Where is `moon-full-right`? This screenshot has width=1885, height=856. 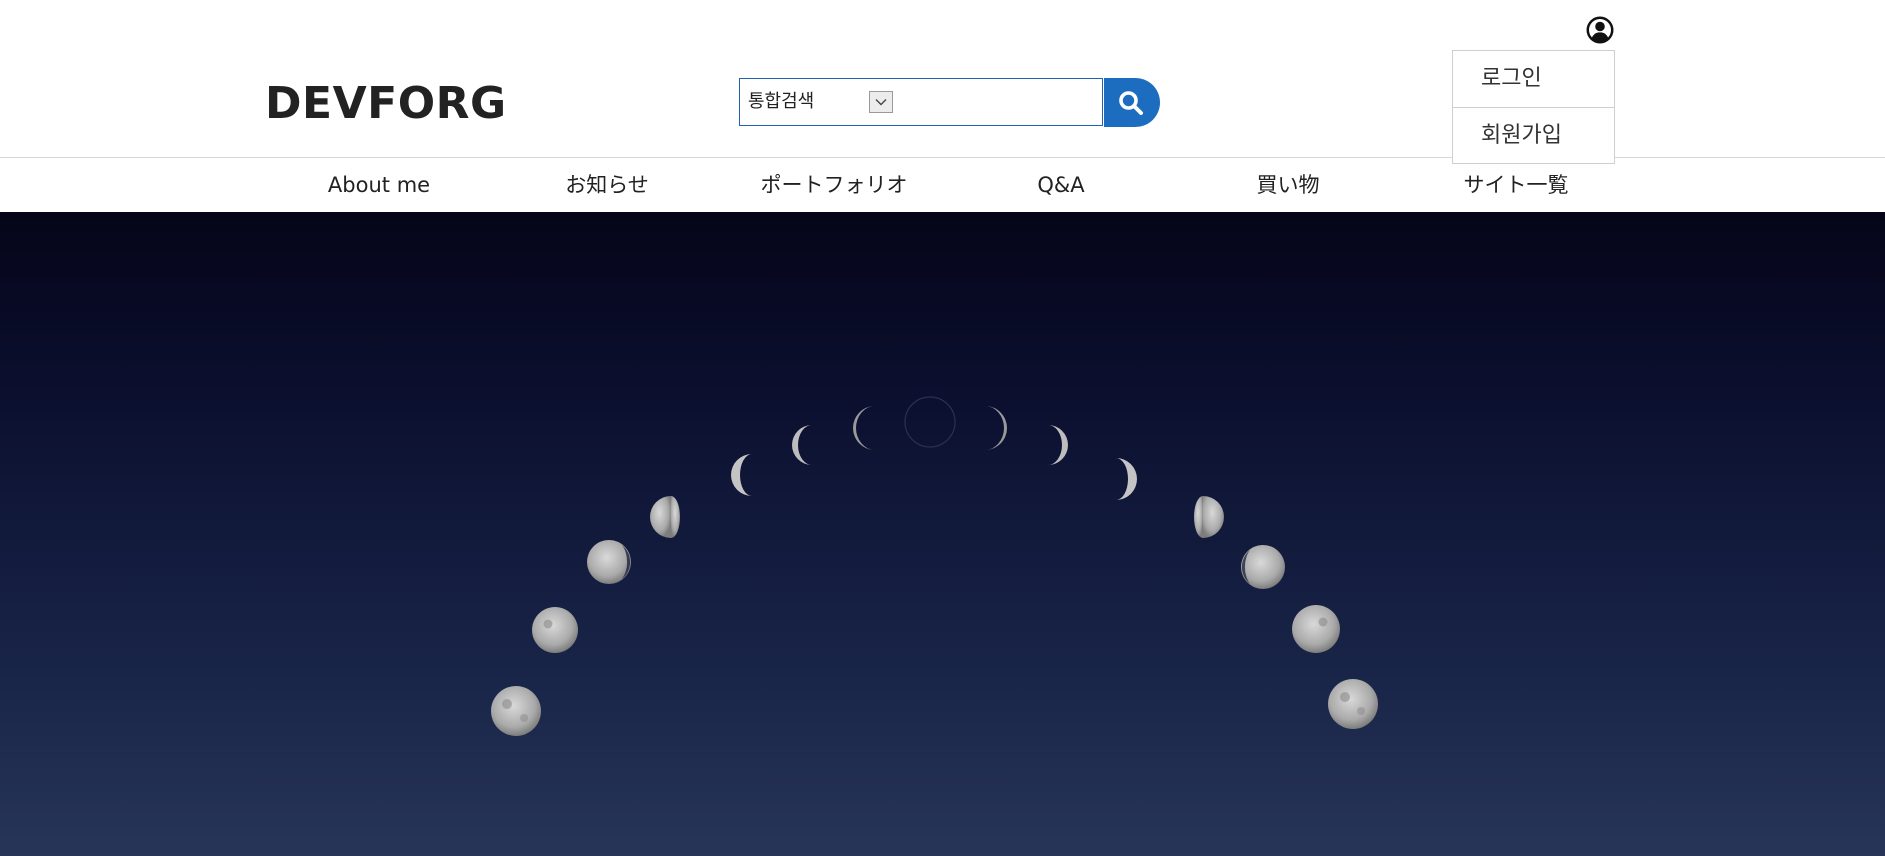 moon-full-right is located at coordinates (1353, 704).